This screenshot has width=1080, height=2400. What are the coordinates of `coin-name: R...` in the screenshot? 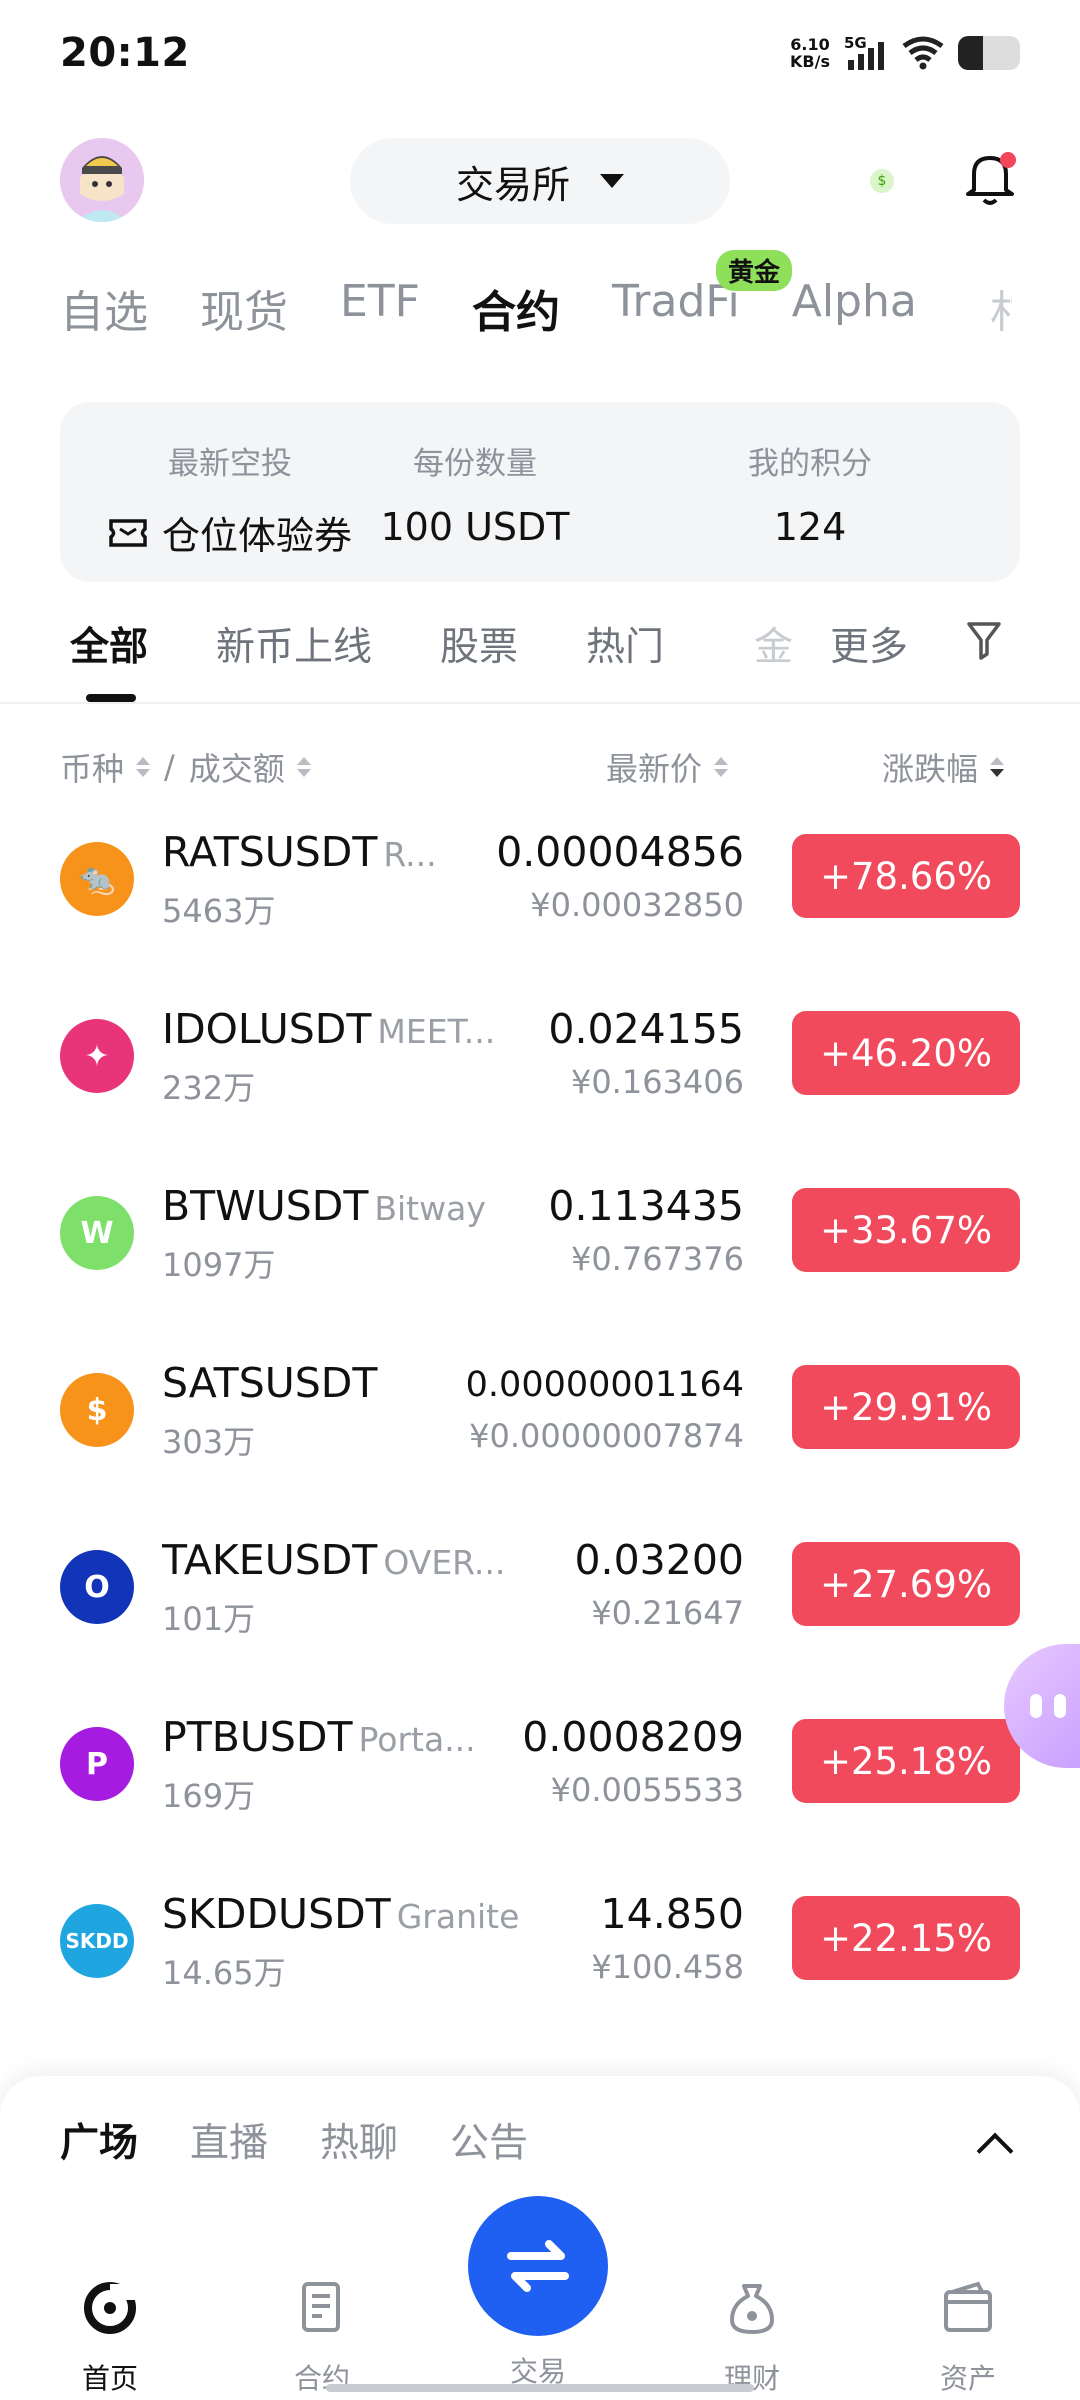 It's located at (410, 854).